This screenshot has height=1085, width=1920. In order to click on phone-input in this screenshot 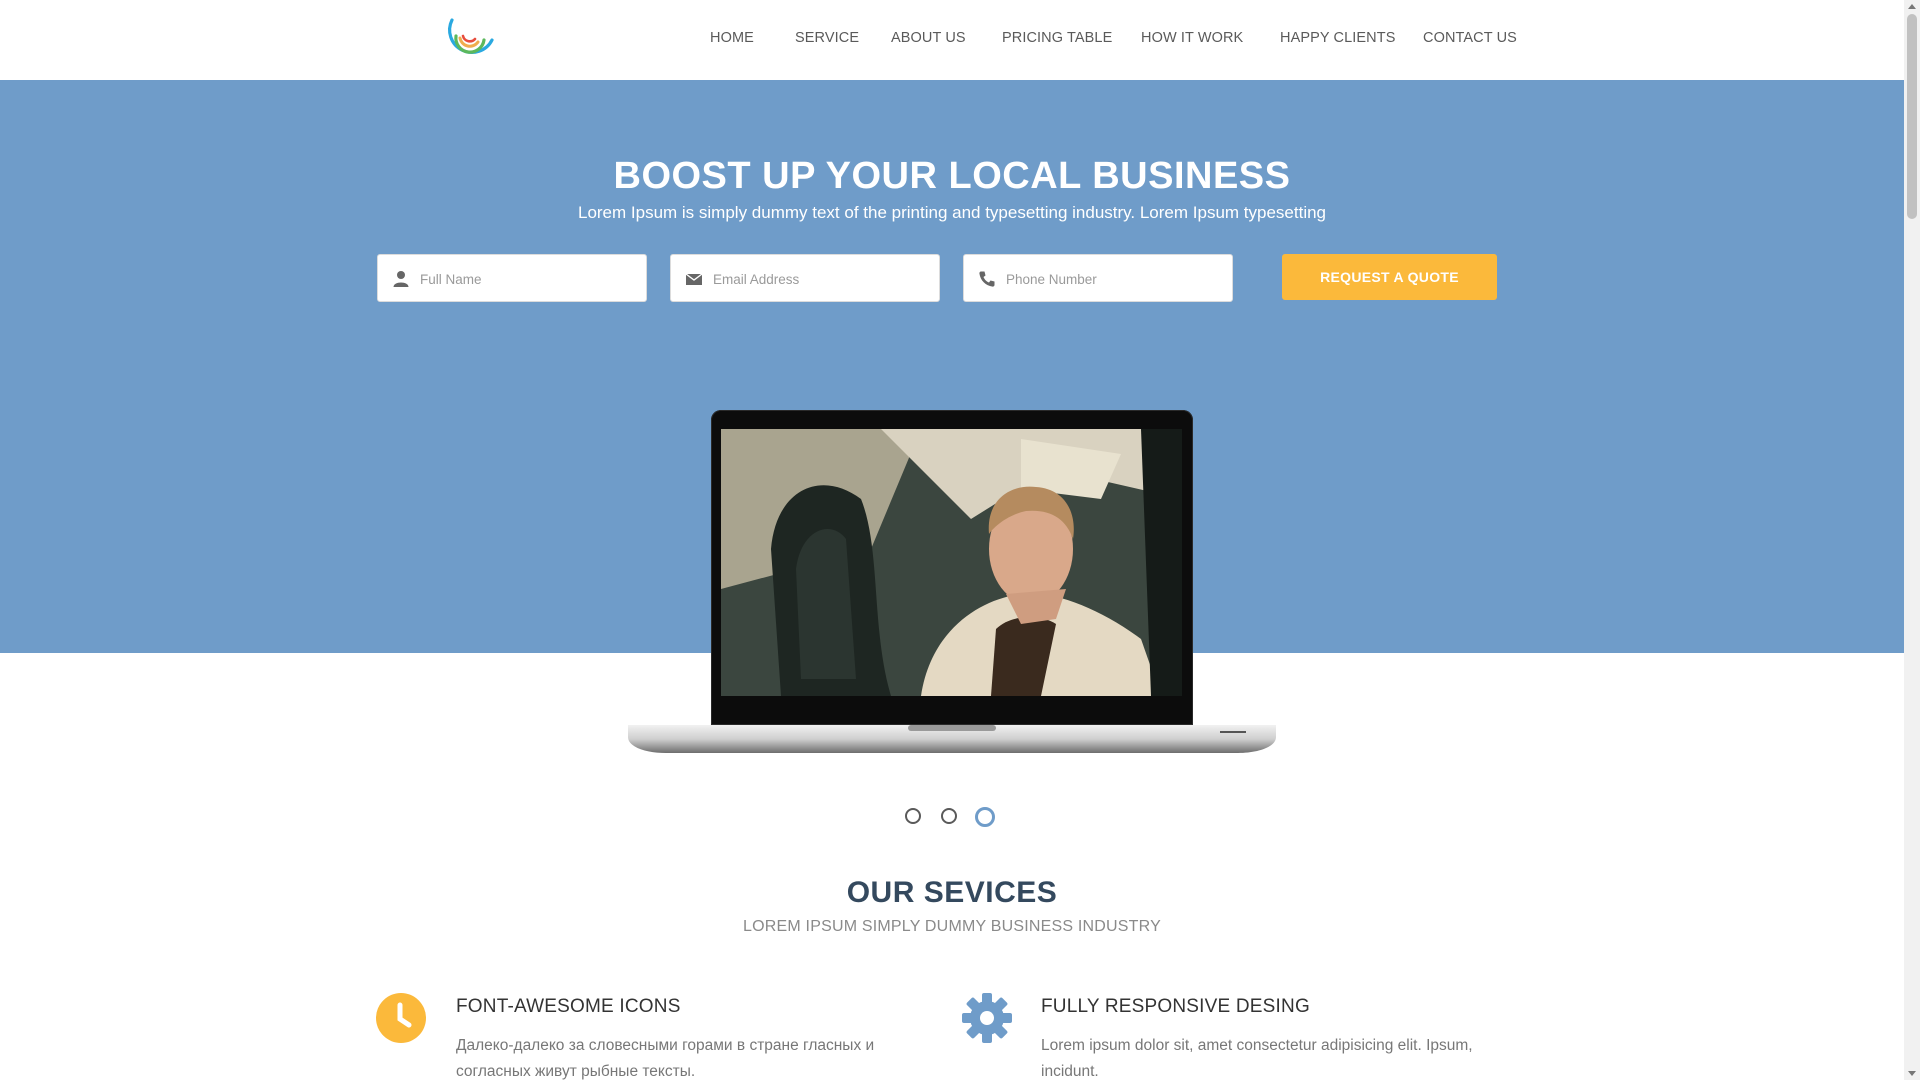, I will do `click(1116, 279)`.